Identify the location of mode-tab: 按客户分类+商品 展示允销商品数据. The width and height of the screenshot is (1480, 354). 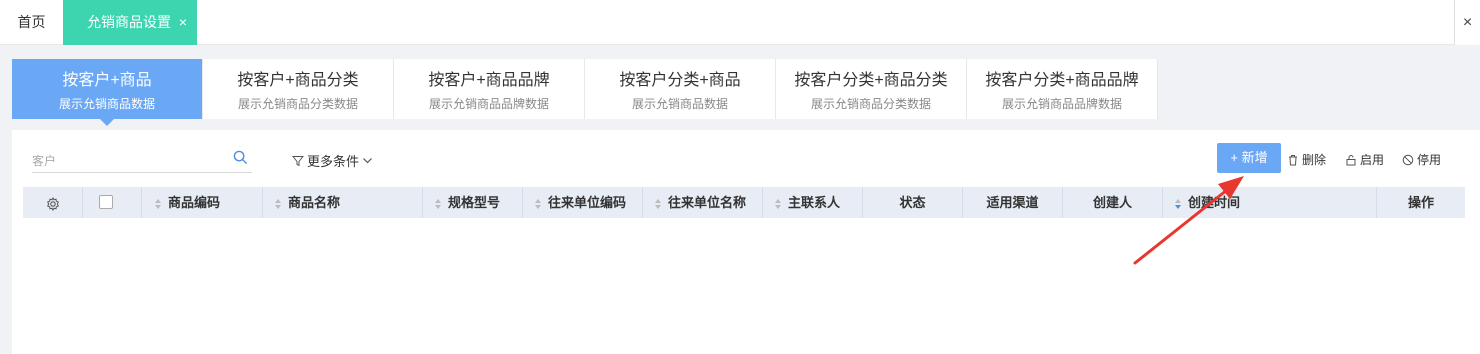
(680, 89).